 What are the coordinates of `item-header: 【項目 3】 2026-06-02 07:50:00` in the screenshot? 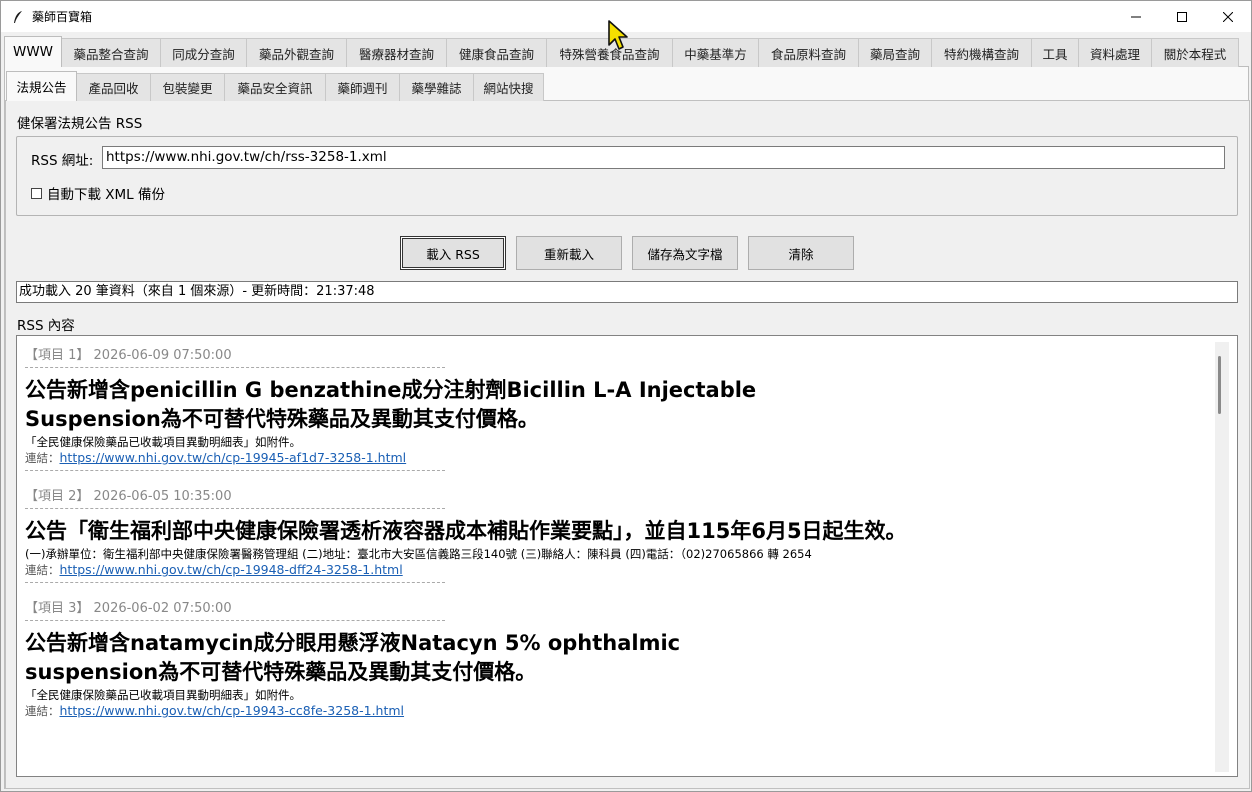 It's located at (128, 608).